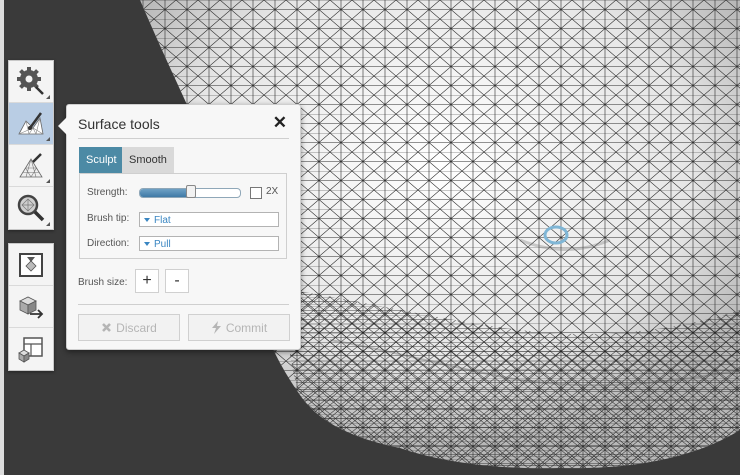 This screenshot has width=740, height=475. Describe the element at coordinates (246, 327) in the screenshot. I see `commit-label: Commit` at that location.